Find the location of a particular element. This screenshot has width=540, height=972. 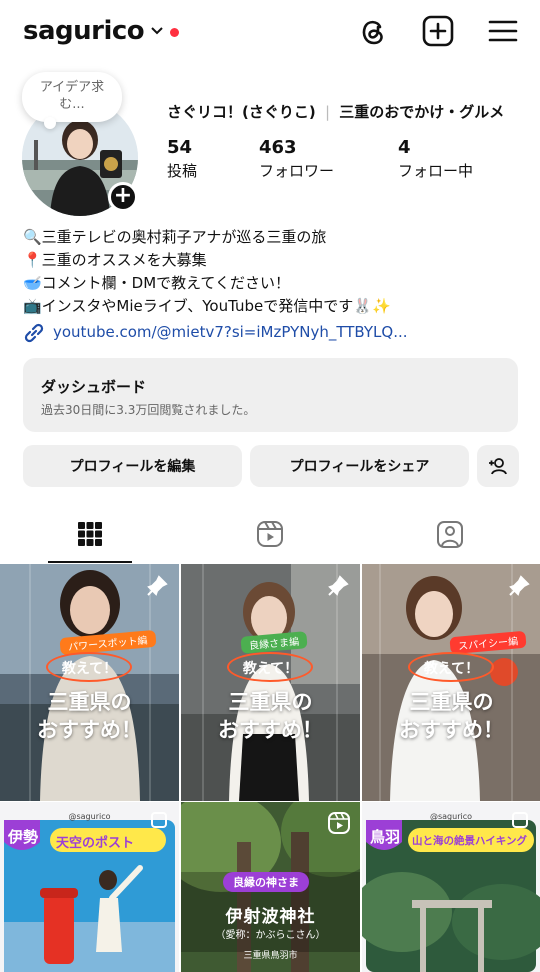

threads-icon is located at coordinates (373, 31).